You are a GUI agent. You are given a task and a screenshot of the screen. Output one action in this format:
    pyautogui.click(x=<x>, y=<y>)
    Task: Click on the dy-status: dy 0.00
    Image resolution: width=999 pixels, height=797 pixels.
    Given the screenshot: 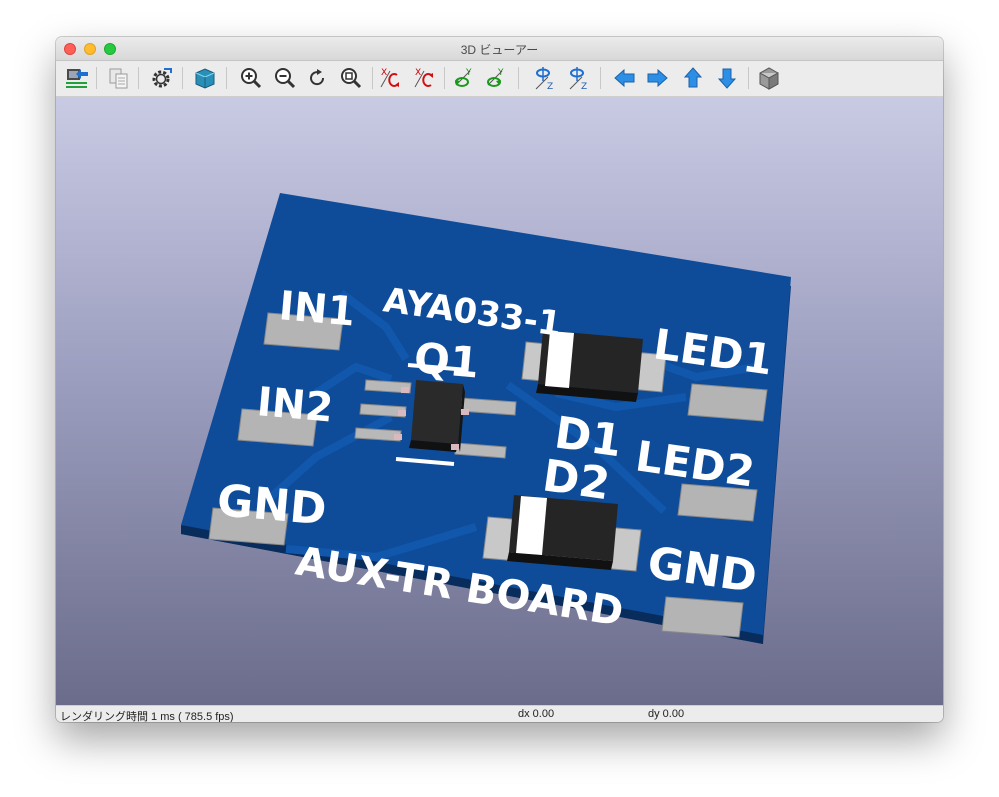 What is the action you would take?
    pyautogui.click(x=666, y=714)
    